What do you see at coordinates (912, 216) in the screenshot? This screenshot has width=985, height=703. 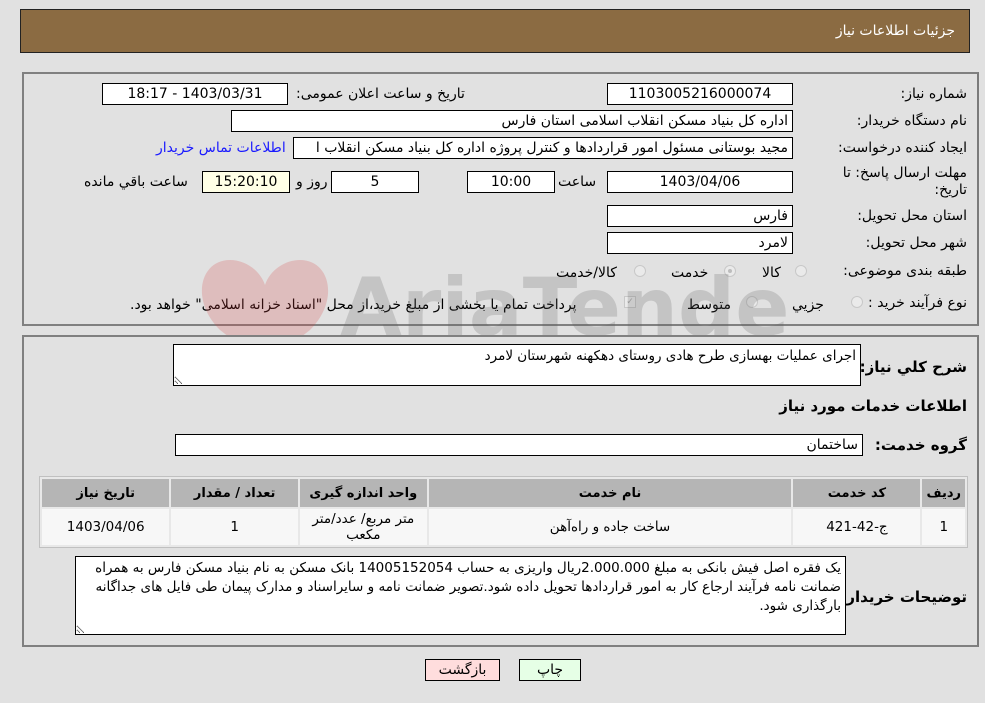 I see `province-label: استان محل تحویل:` at bounding box center [912, 216].